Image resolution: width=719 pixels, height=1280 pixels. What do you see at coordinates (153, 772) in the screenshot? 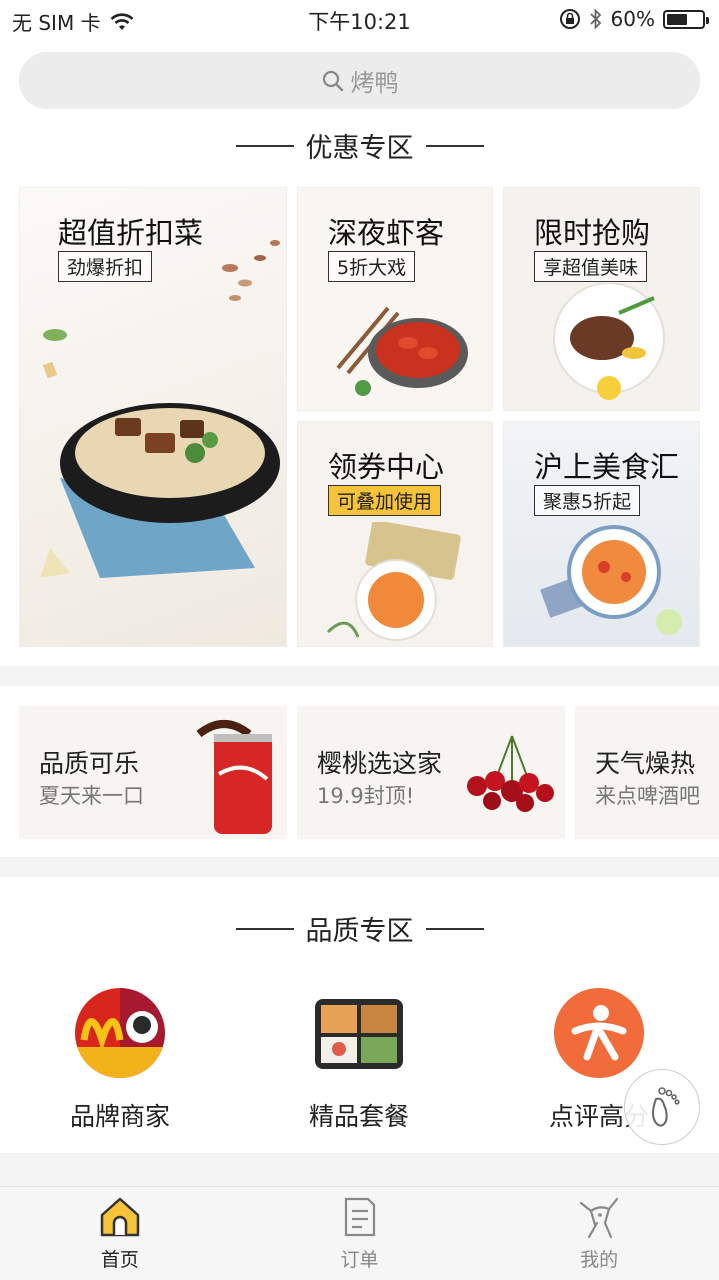
I see `scroll-card-cola: 品质可乐 夏天来一口` at bounding box center [153, 772].